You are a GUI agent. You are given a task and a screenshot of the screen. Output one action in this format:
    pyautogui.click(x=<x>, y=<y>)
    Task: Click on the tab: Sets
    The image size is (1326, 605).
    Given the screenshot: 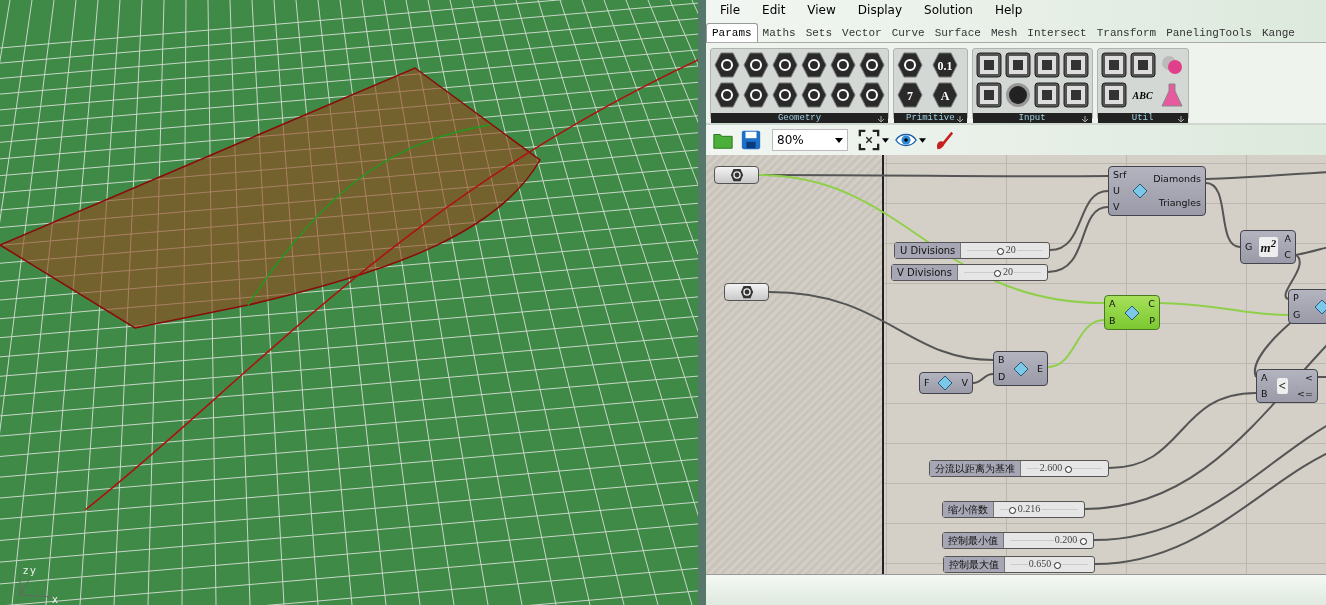 What is the action you would take?
    pyautogui.click(x=819, y=33)
    